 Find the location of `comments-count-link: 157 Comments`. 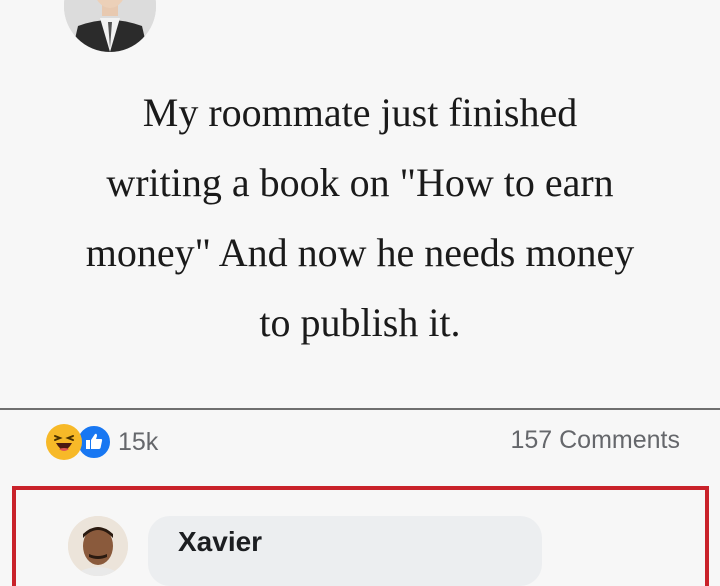

comments-count-link: 157 Comments is located at coordinates (595, 440).